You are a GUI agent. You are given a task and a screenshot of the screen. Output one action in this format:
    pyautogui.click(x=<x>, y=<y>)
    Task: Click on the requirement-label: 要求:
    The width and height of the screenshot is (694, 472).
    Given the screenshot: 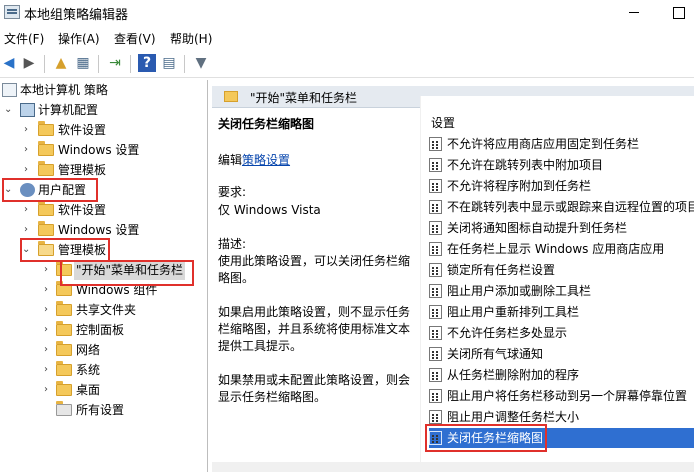 What is the action you would take?
    pyautogui.click(x=232, y=192)
    